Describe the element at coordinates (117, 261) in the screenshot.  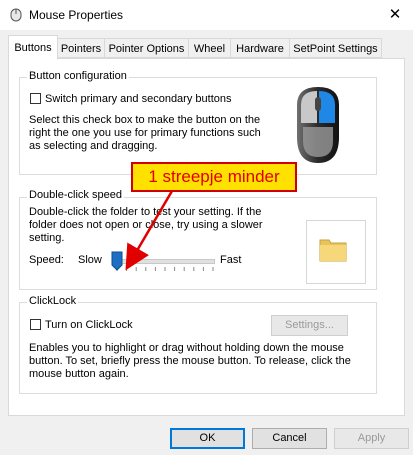
I see `speed-slider-thumb` at that location.